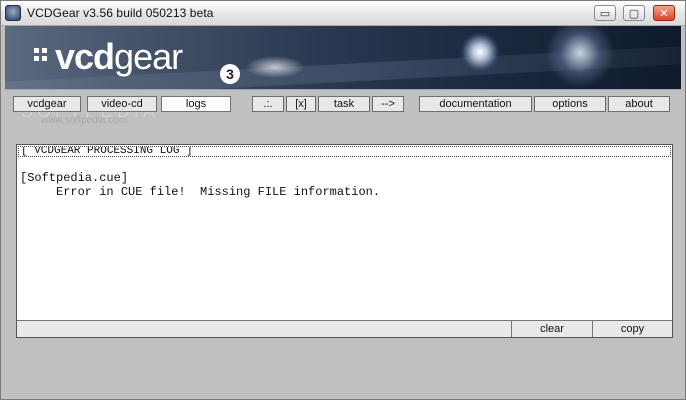 The height and width of the screenshot is (400, 686). I want to click on minimize-button: ▭, so click(605, 13).